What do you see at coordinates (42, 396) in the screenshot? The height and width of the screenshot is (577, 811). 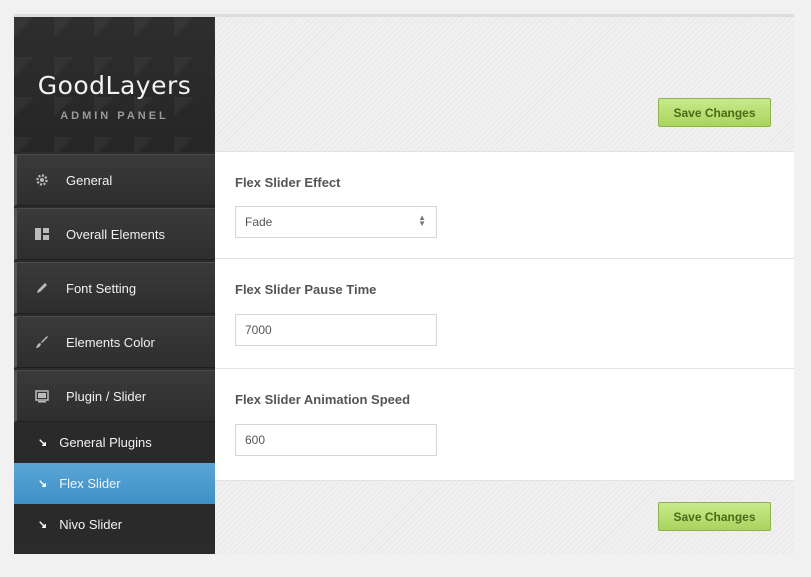 I see `slider-icon` at bounding box center [42, 396].